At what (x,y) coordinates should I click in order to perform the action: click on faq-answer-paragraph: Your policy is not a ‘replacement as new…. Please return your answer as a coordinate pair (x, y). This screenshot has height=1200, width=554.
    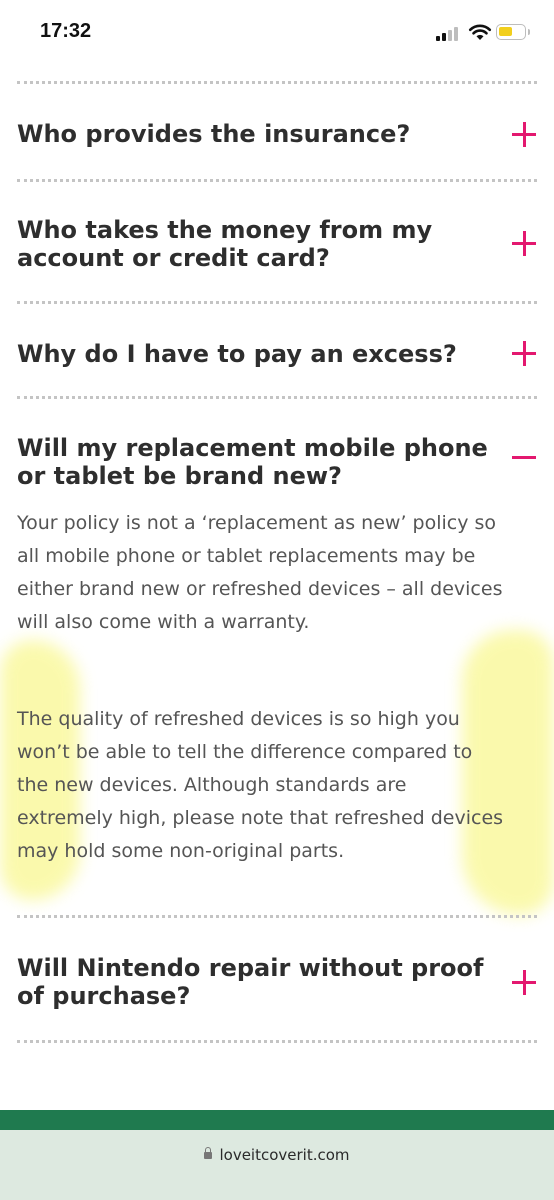
    Looking at the image, I should click on (260, 572).